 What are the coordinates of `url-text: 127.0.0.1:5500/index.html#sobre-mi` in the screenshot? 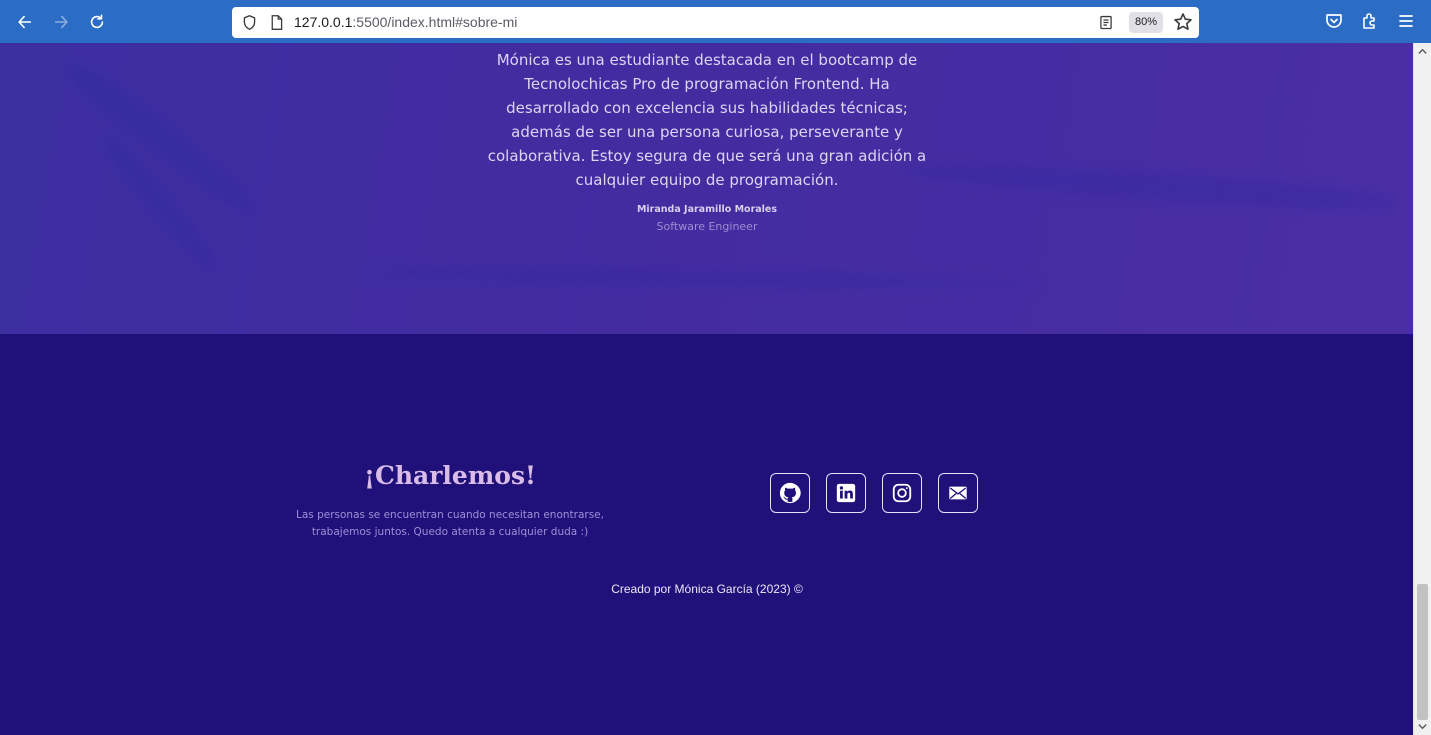 It's located at (405, 22).